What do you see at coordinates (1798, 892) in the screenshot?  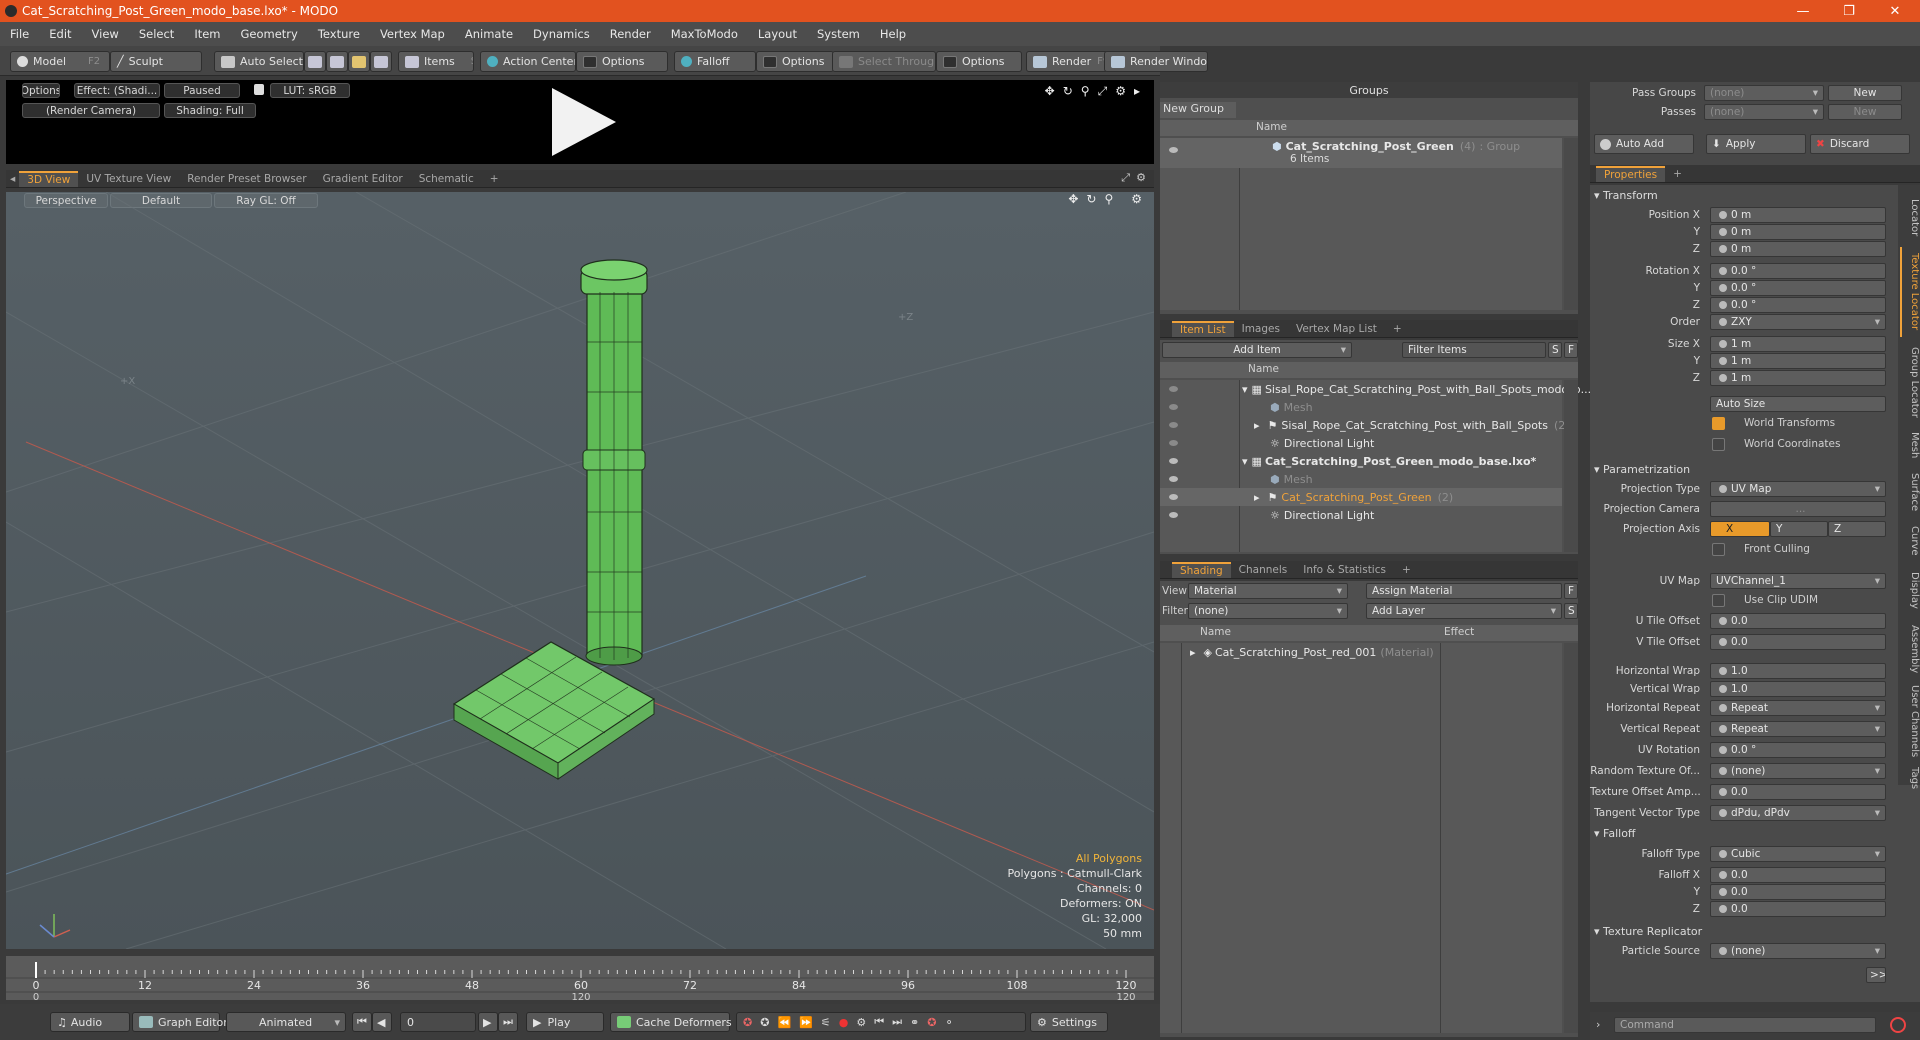 I see `falloff-y-field: 0.0` at bounding box center [1798, 892].